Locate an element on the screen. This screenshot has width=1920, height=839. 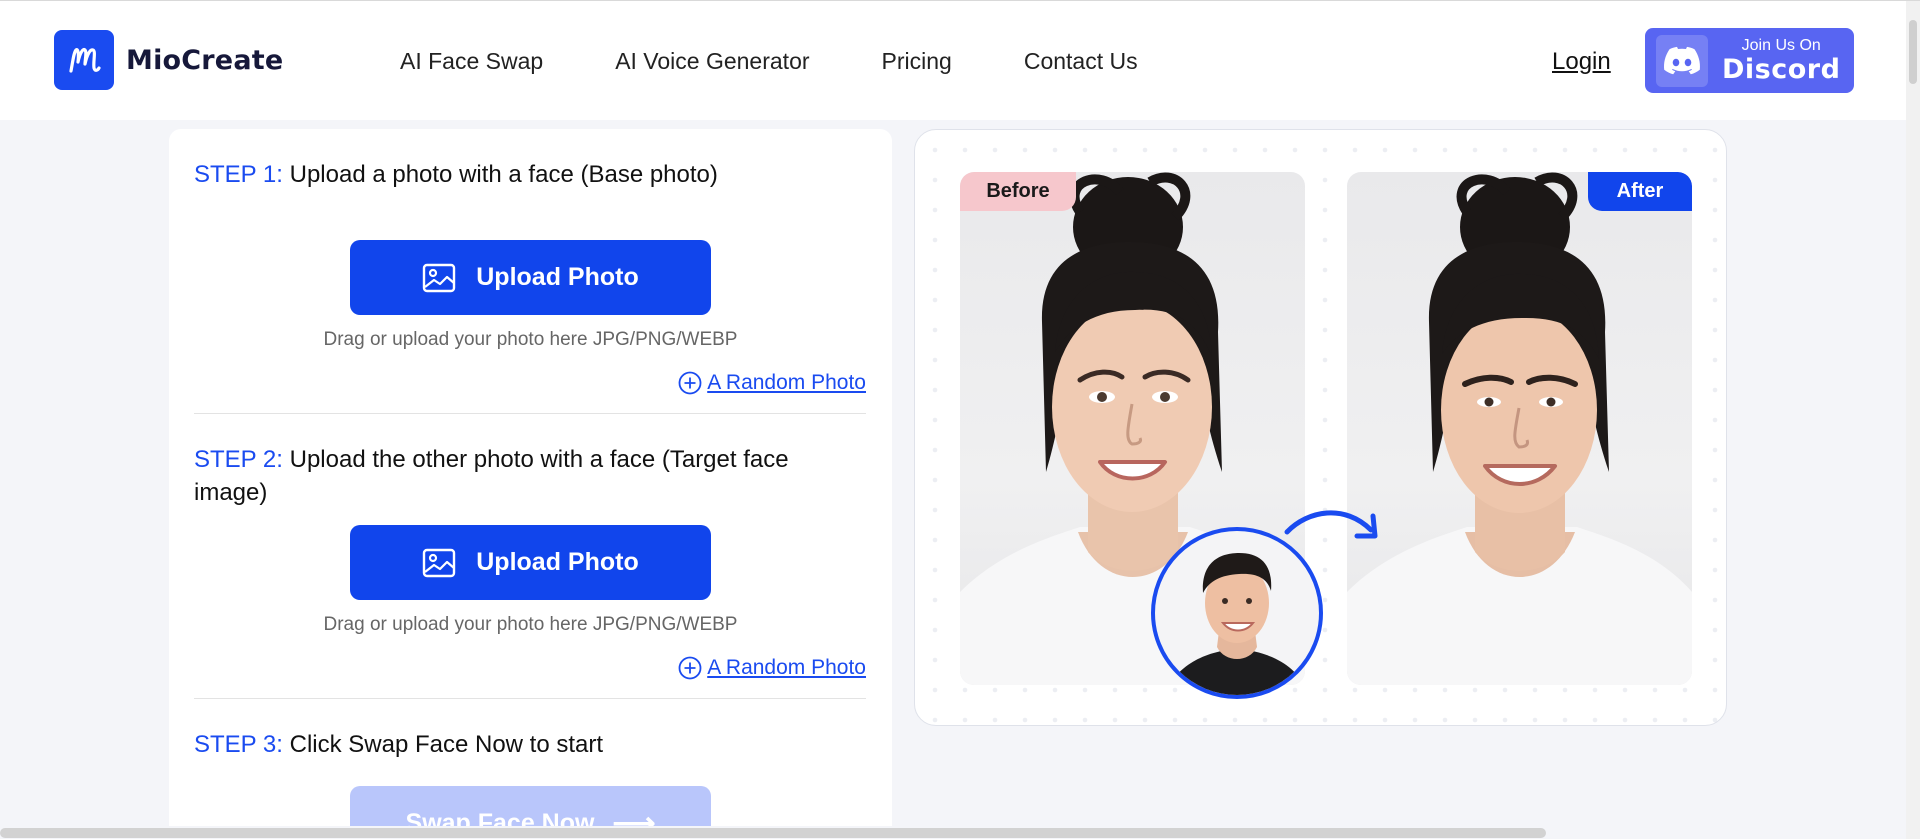
target-face-image is located at coordinates (1237, 613).